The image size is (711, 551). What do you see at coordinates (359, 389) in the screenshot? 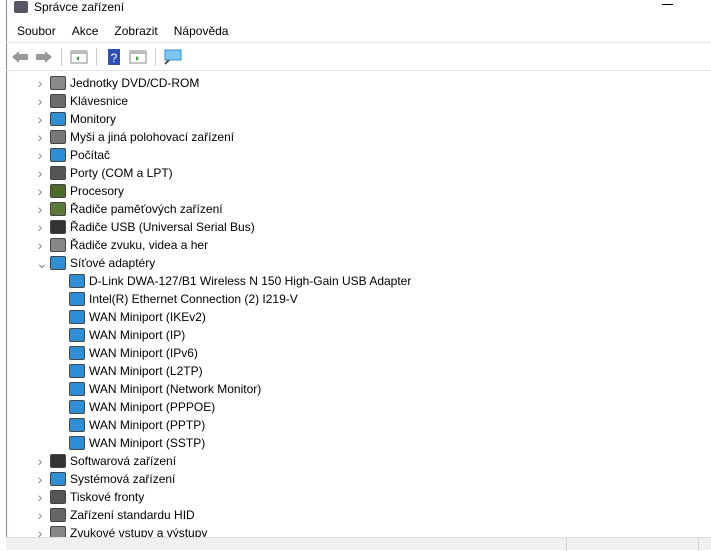
I see `device-item: WAN Miniport (Network Monitor)` at bounding box center [359, 389].